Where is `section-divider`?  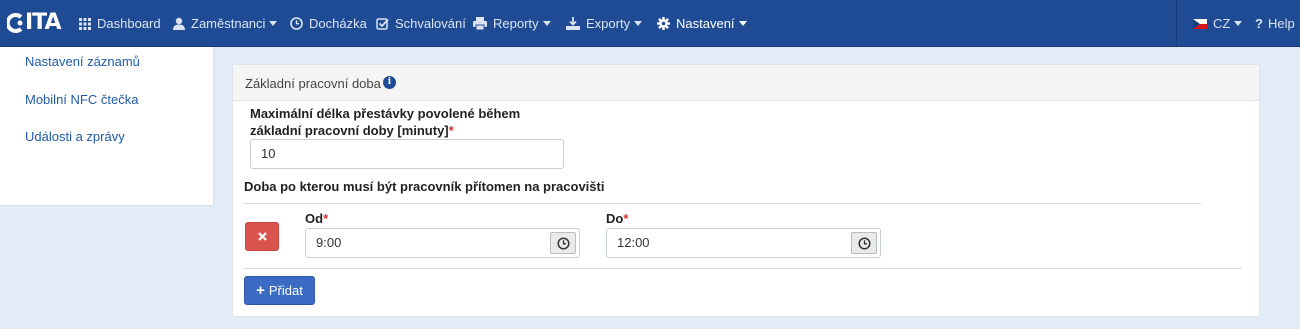 section-divider is located at coordinates (722, 203).